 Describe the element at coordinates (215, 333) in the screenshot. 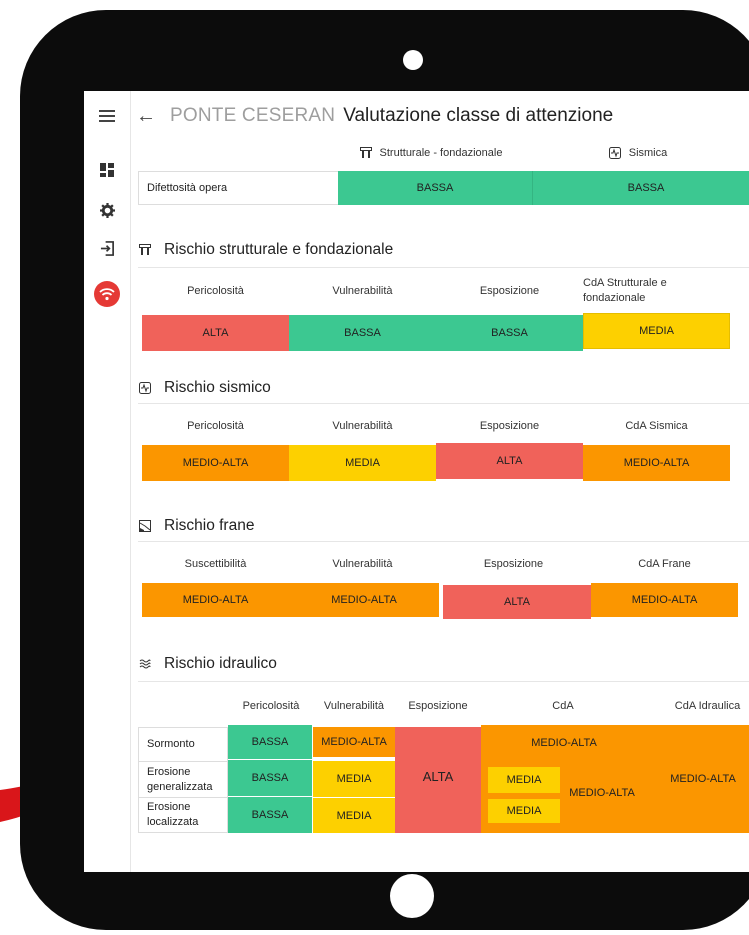

I see `strutturale-pericolosita-badge: ALTA` at that location.